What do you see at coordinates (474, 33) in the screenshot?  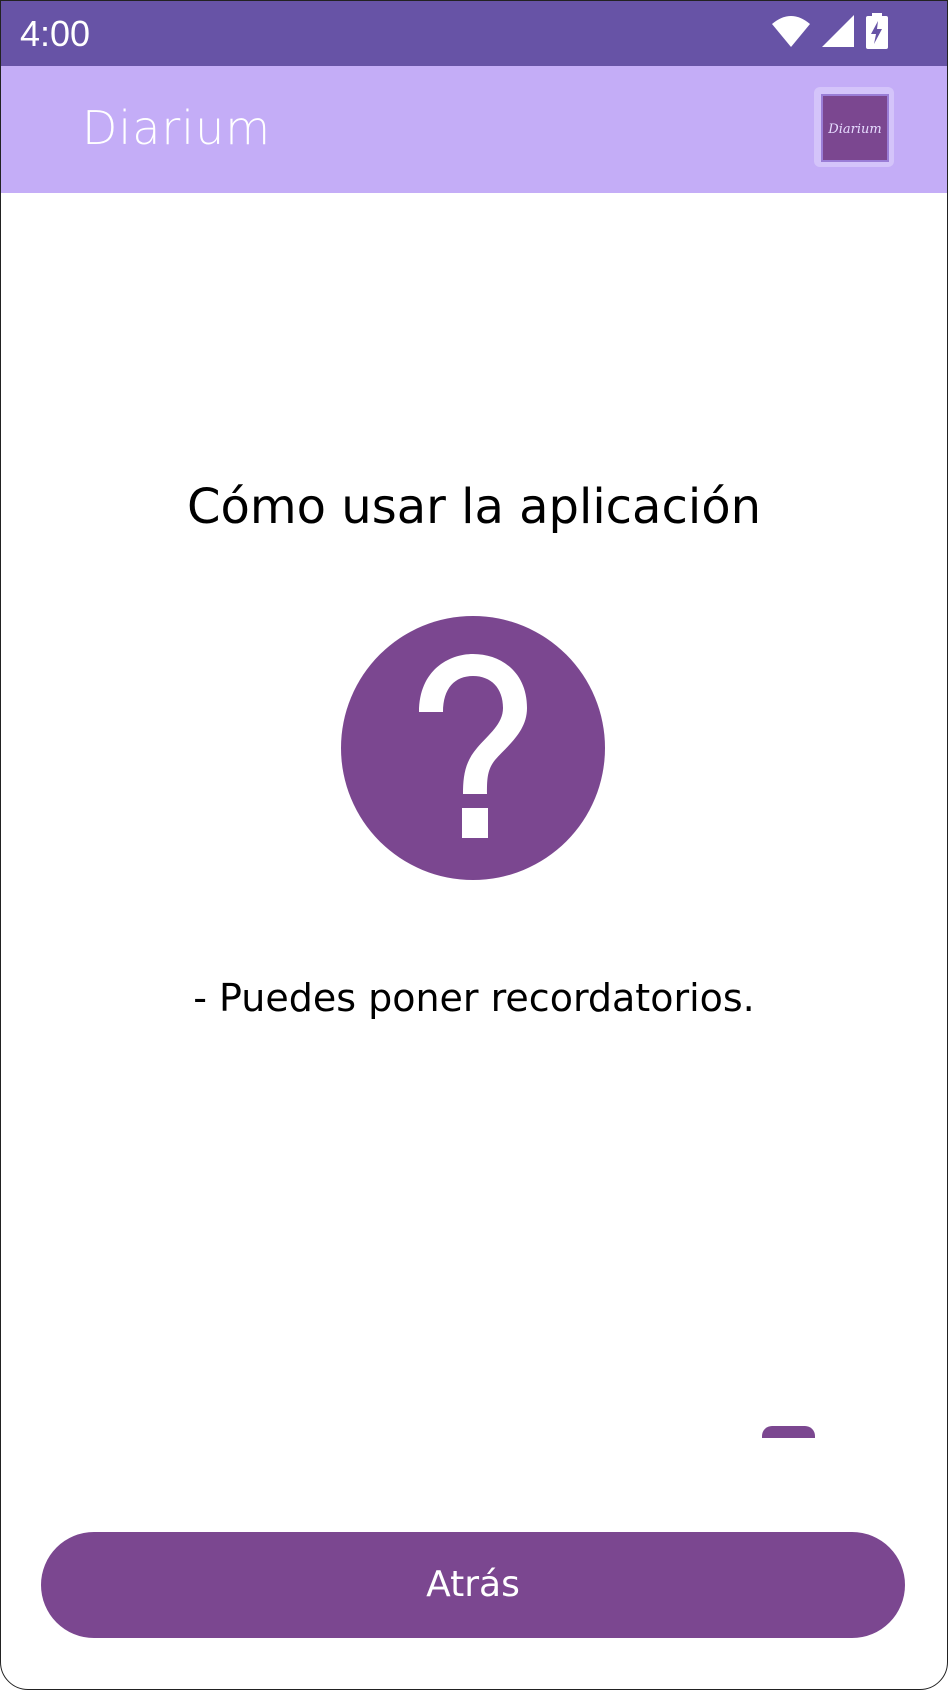 I see `status-bar: 4:00` at bounding box center [474, 33].